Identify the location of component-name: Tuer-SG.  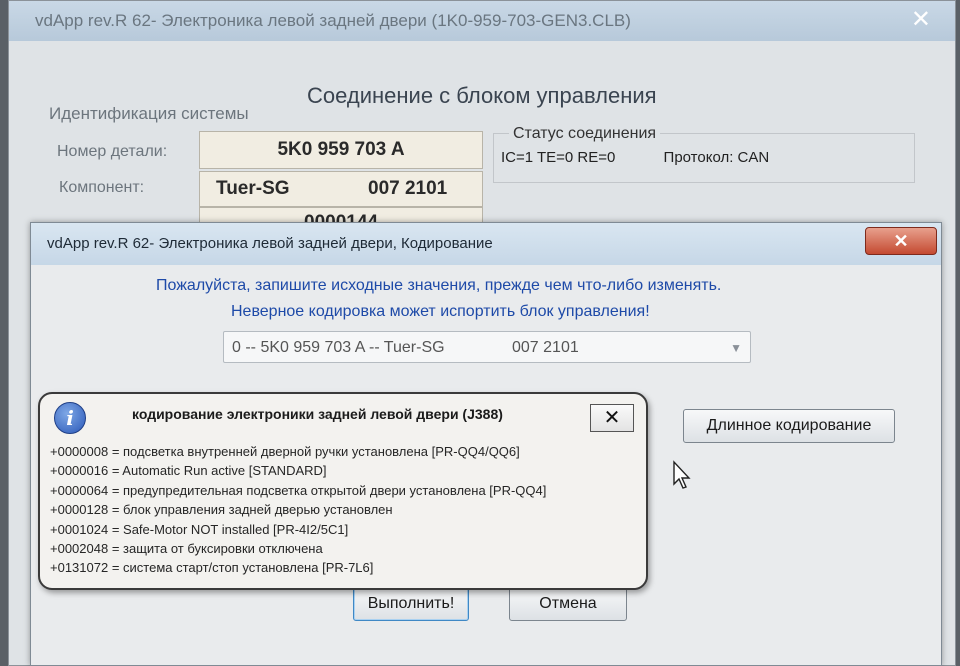
(253, 188).